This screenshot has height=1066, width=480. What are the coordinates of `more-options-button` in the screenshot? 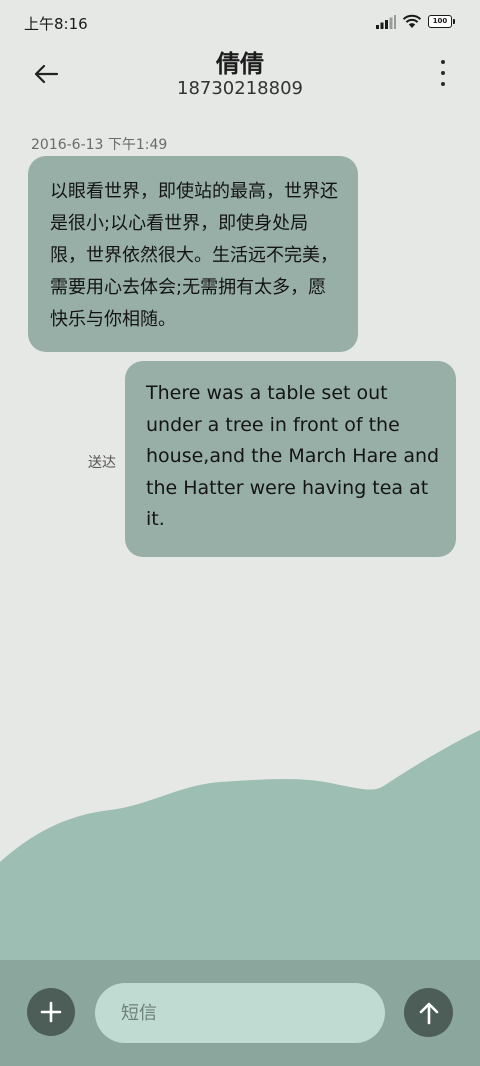 It's located at (443, 73).